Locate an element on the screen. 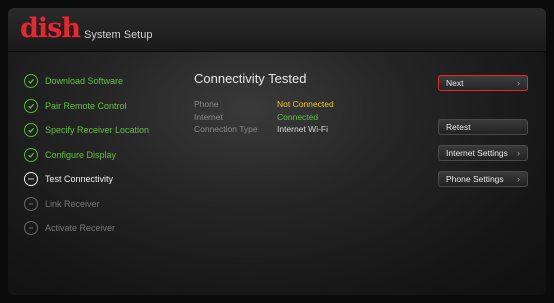  internet-settings-button: Internet Settings › is located at coordinates (483, 153).